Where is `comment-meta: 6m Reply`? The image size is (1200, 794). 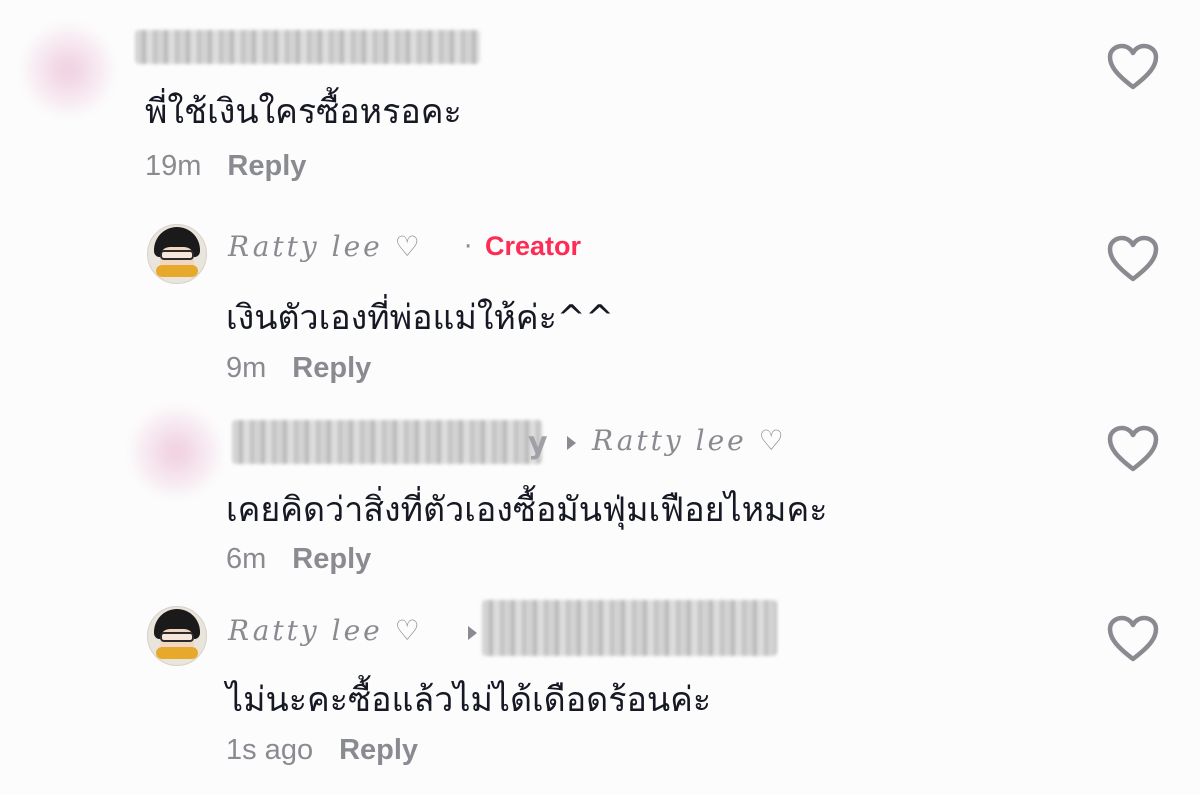 comment-meta: 6m Reply is located at coordinates (298, 559).